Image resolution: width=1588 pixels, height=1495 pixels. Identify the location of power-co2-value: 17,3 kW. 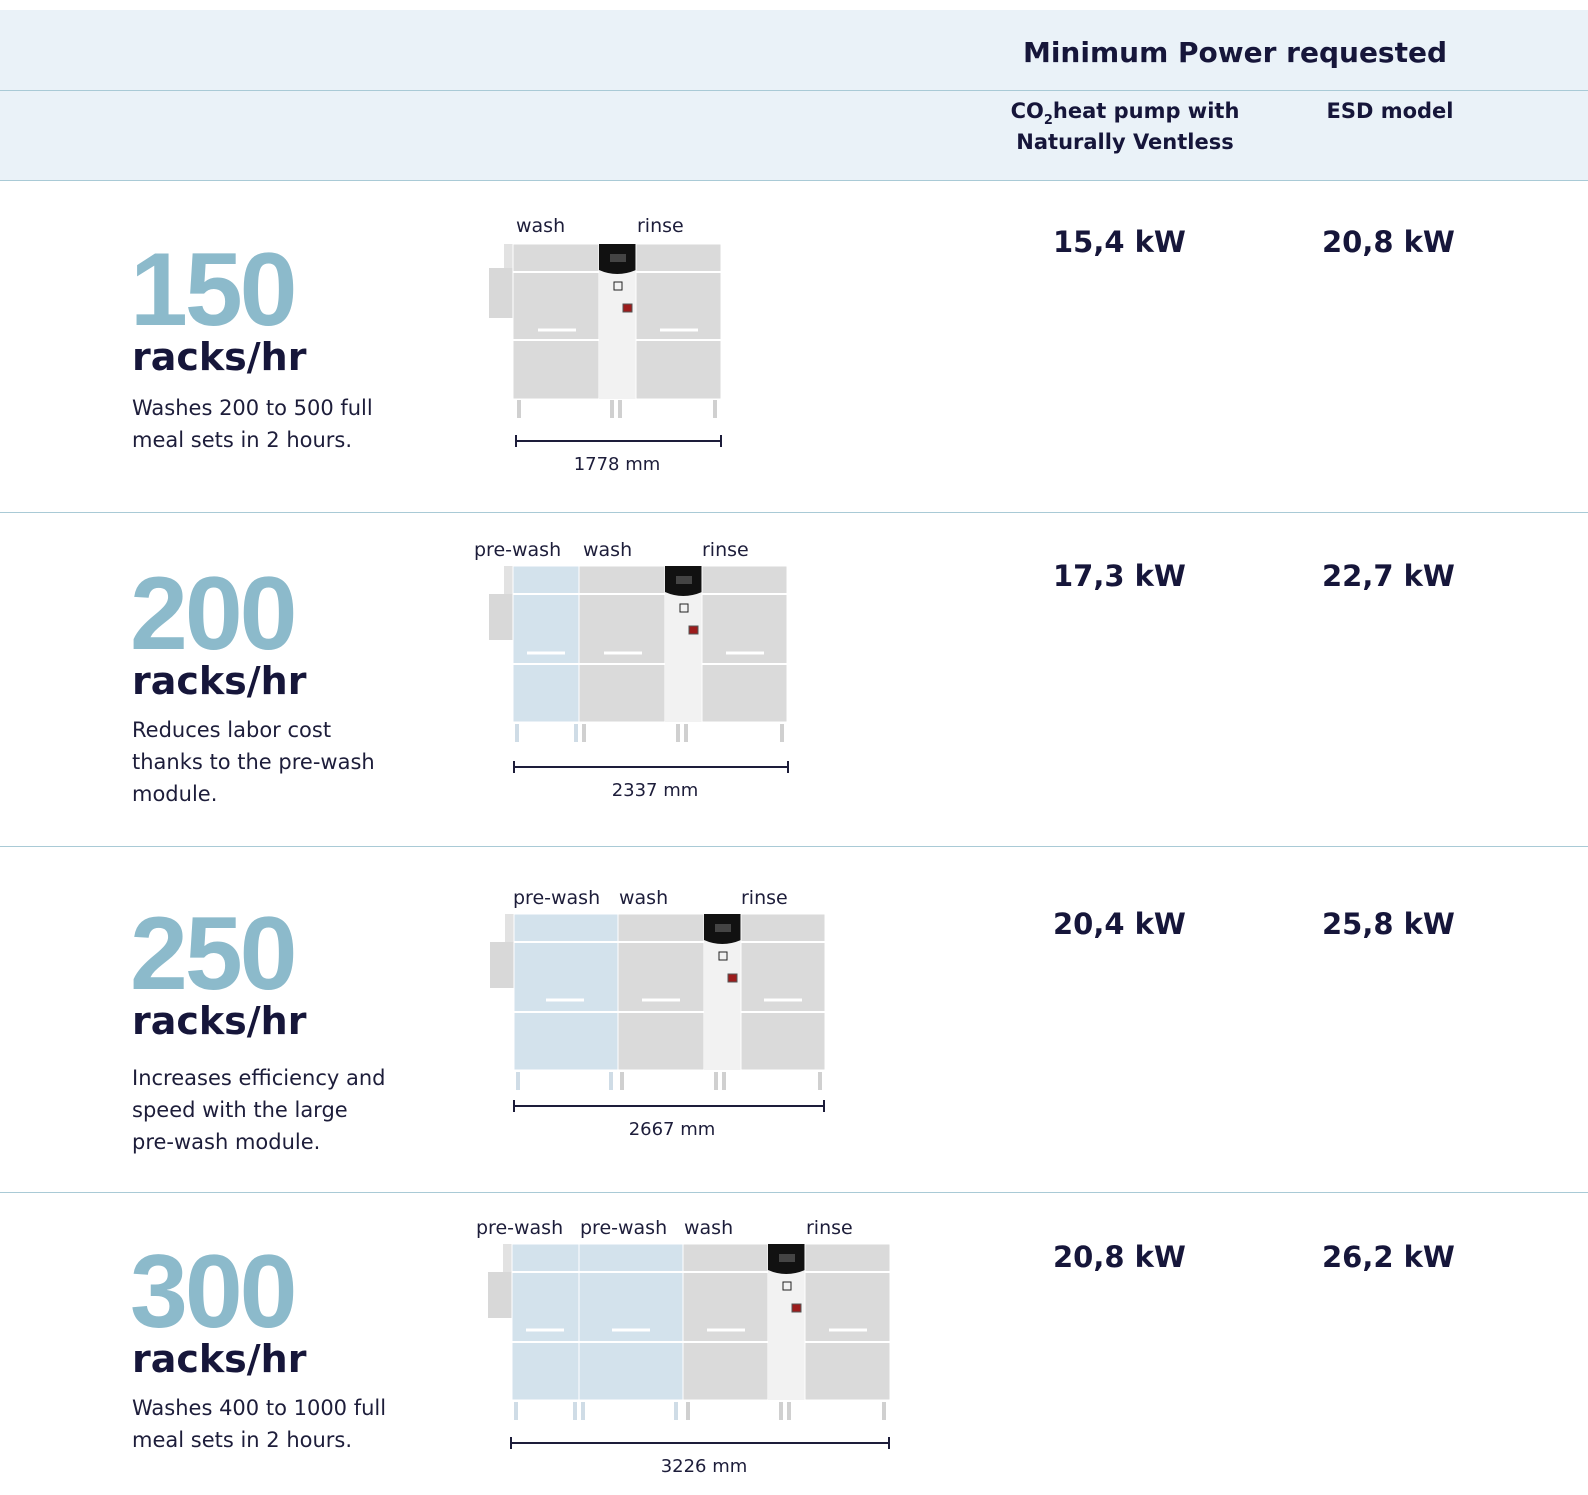
(1119, 576).